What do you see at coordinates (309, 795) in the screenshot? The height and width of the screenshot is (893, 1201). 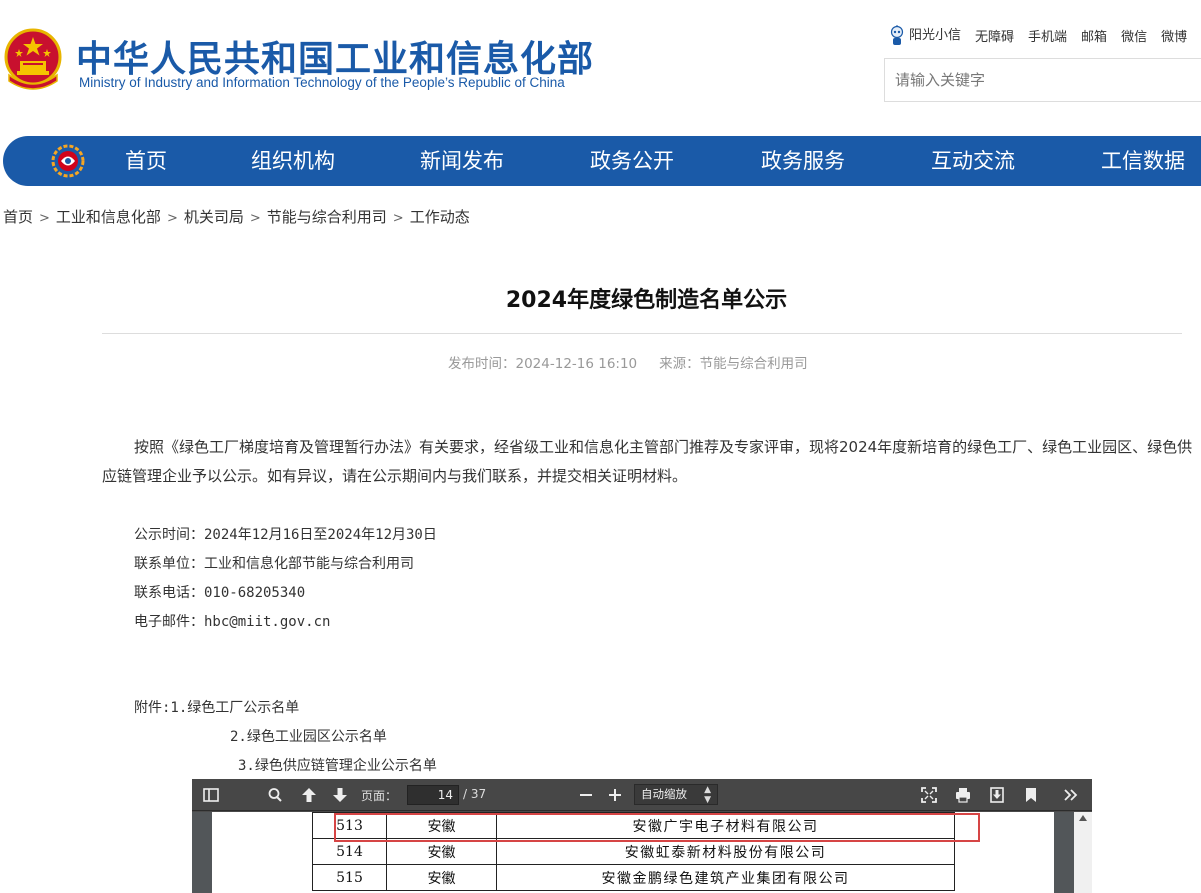 I see `previous-page-icon` at bounding box center [309, 795].